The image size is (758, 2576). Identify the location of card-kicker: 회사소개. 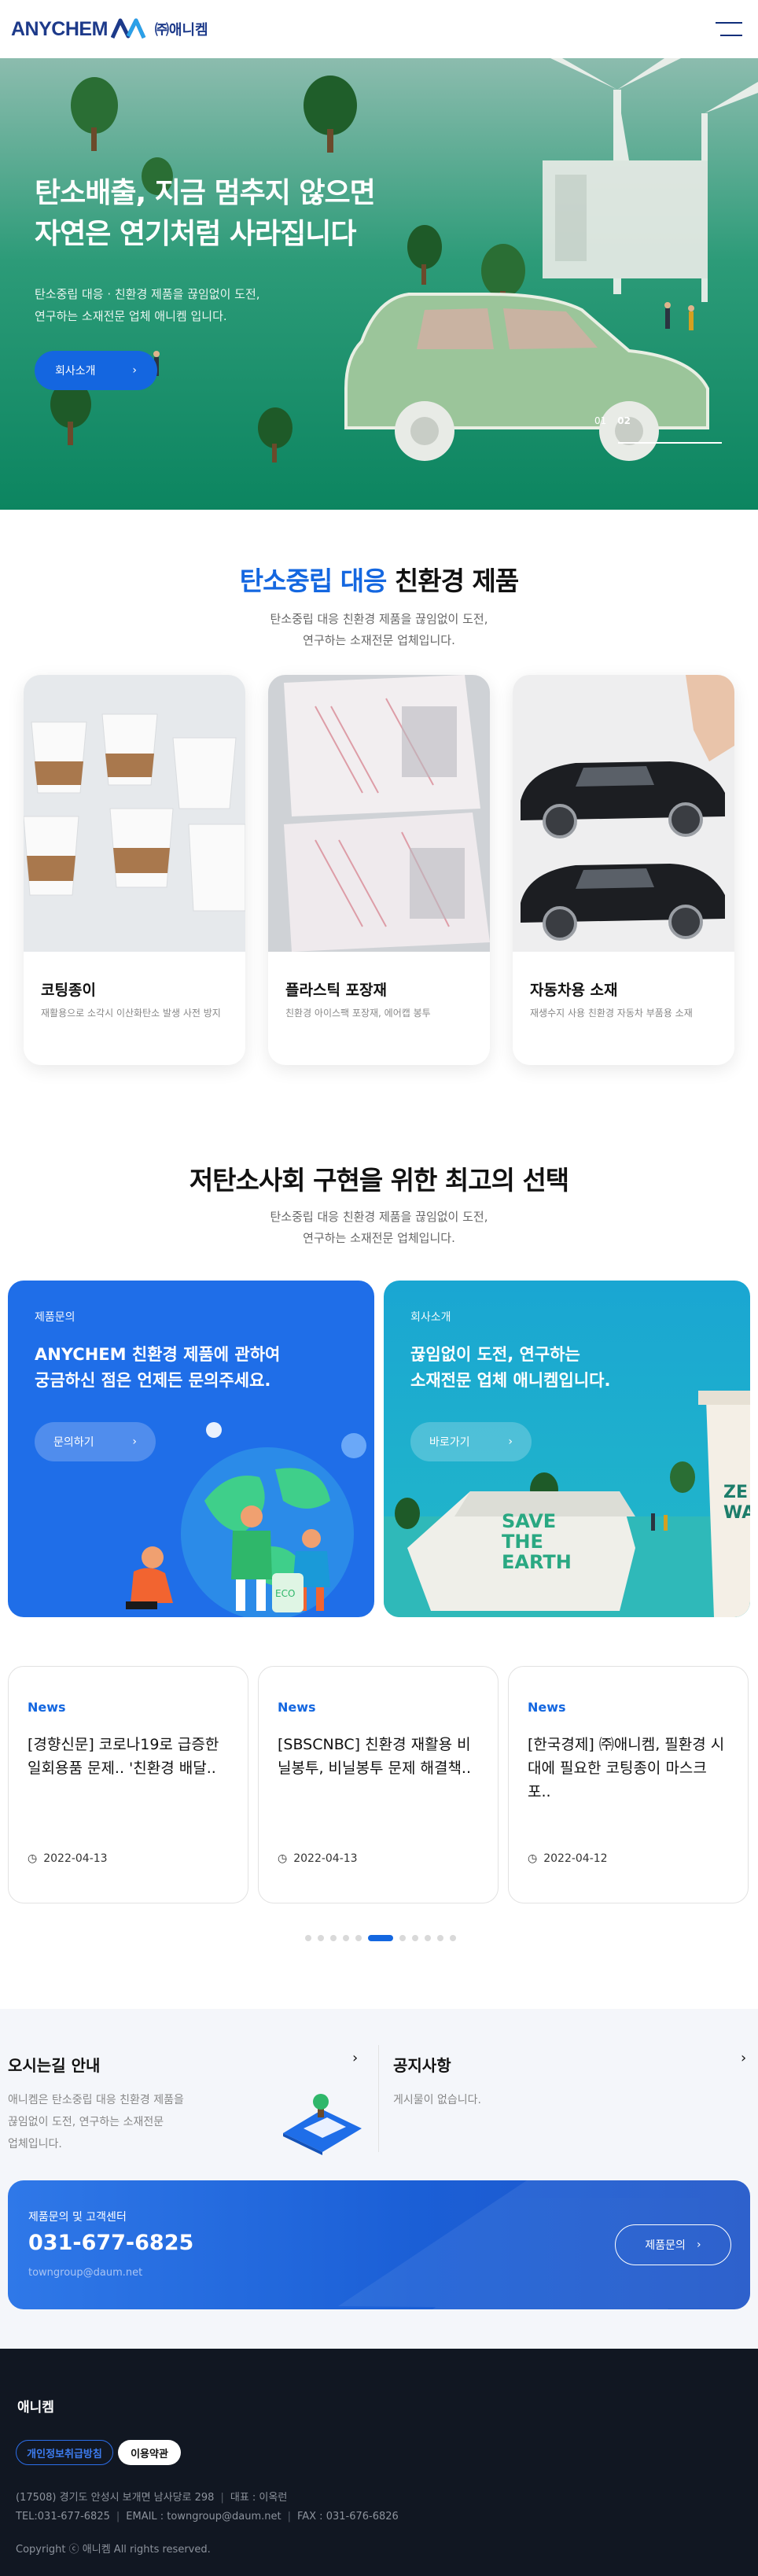
(430, 1317).